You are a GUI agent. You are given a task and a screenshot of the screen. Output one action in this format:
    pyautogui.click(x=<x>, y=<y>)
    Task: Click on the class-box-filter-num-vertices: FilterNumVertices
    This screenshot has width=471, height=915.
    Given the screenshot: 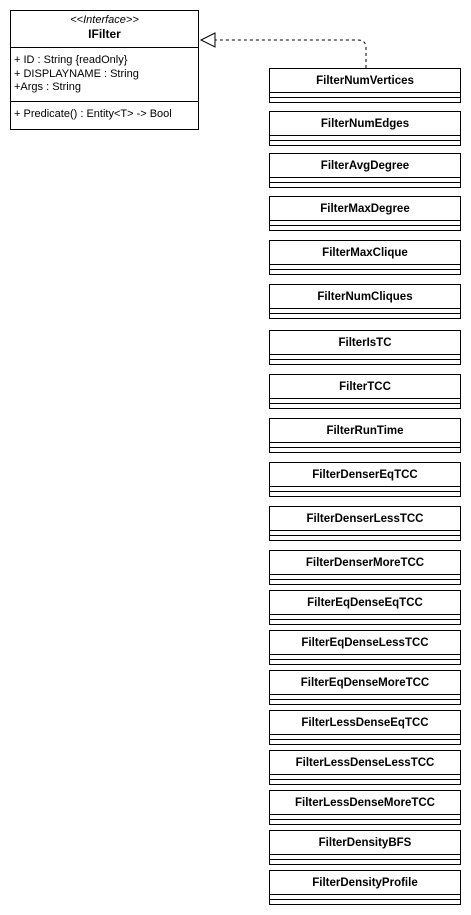 What is the action you would take?
    pyautogui.click(x=365, y=85)
    